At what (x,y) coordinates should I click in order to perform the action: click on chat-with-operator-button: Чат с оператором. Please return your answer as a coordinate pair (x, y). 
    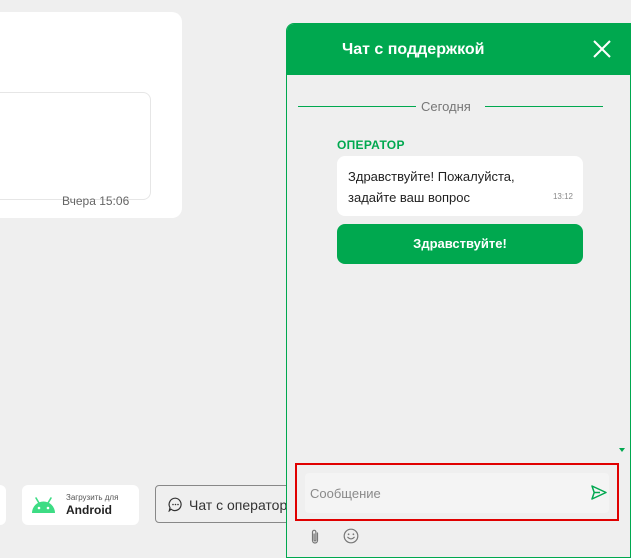
    Looking at the image, I should click on (230, 504).